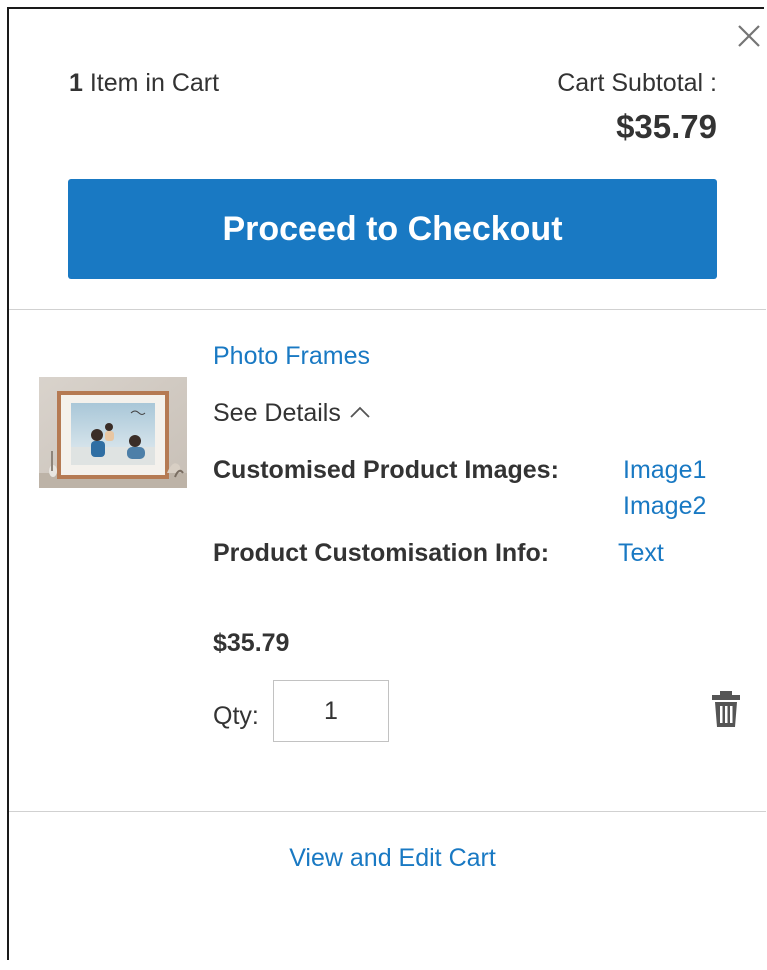  I want to click on option-image1-link: Image1, so click(664, 470).